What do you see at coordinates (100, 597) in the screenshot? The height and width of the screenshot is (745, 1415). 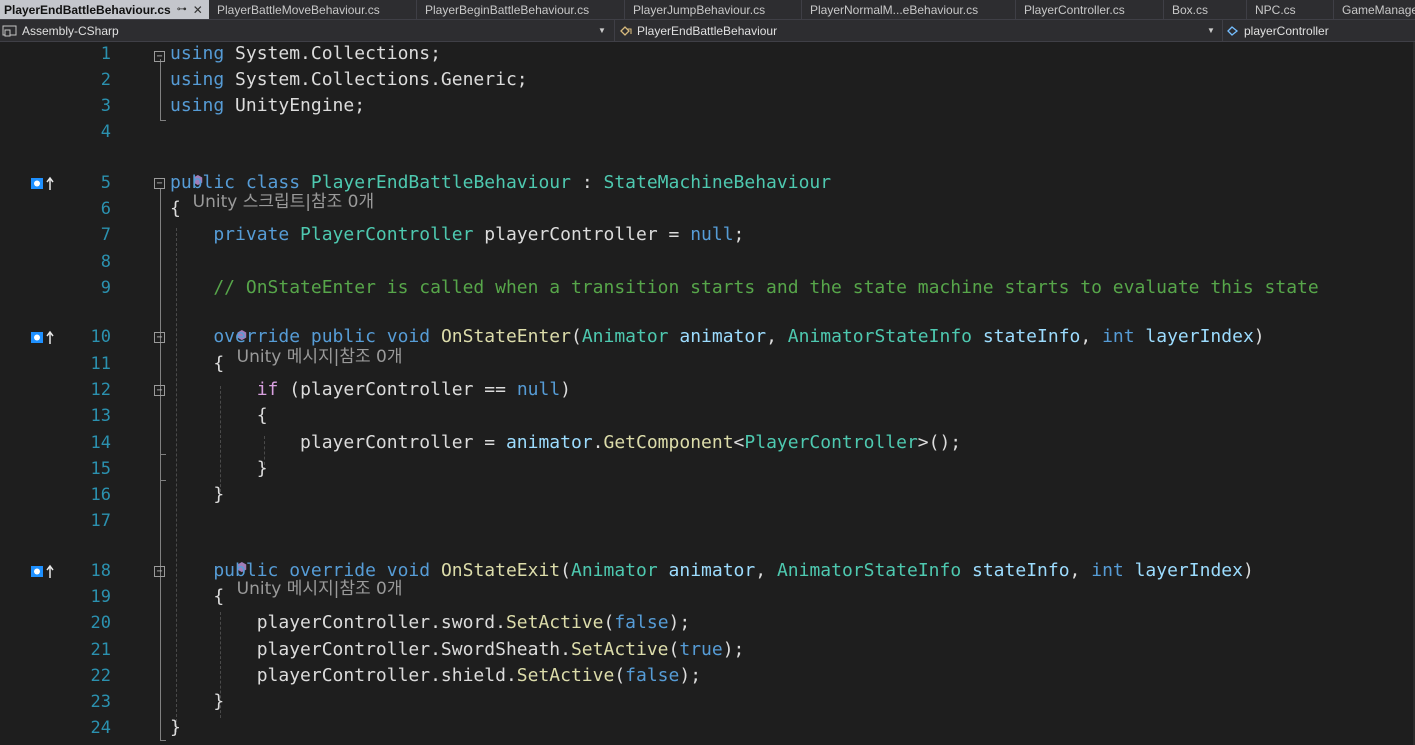 I see `line-number: 19` at bounding box center [100, 597].